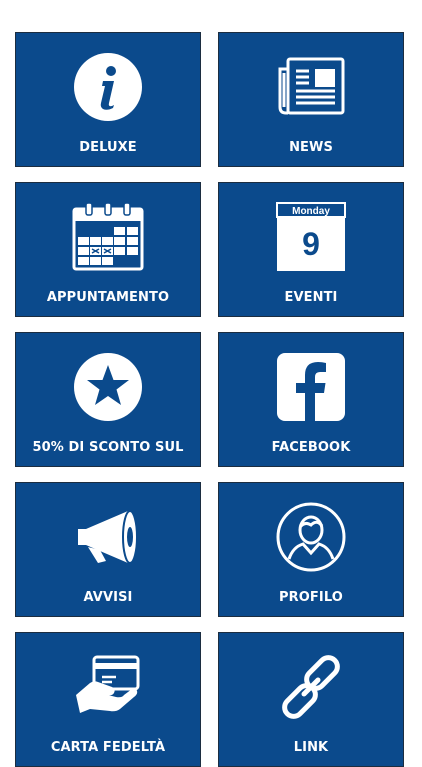 The width and height of the screenshot is (422, 767). Describe the element at coordinates (311, 597) in the screenshot. I see `tile-label: PROFILO` at that location.